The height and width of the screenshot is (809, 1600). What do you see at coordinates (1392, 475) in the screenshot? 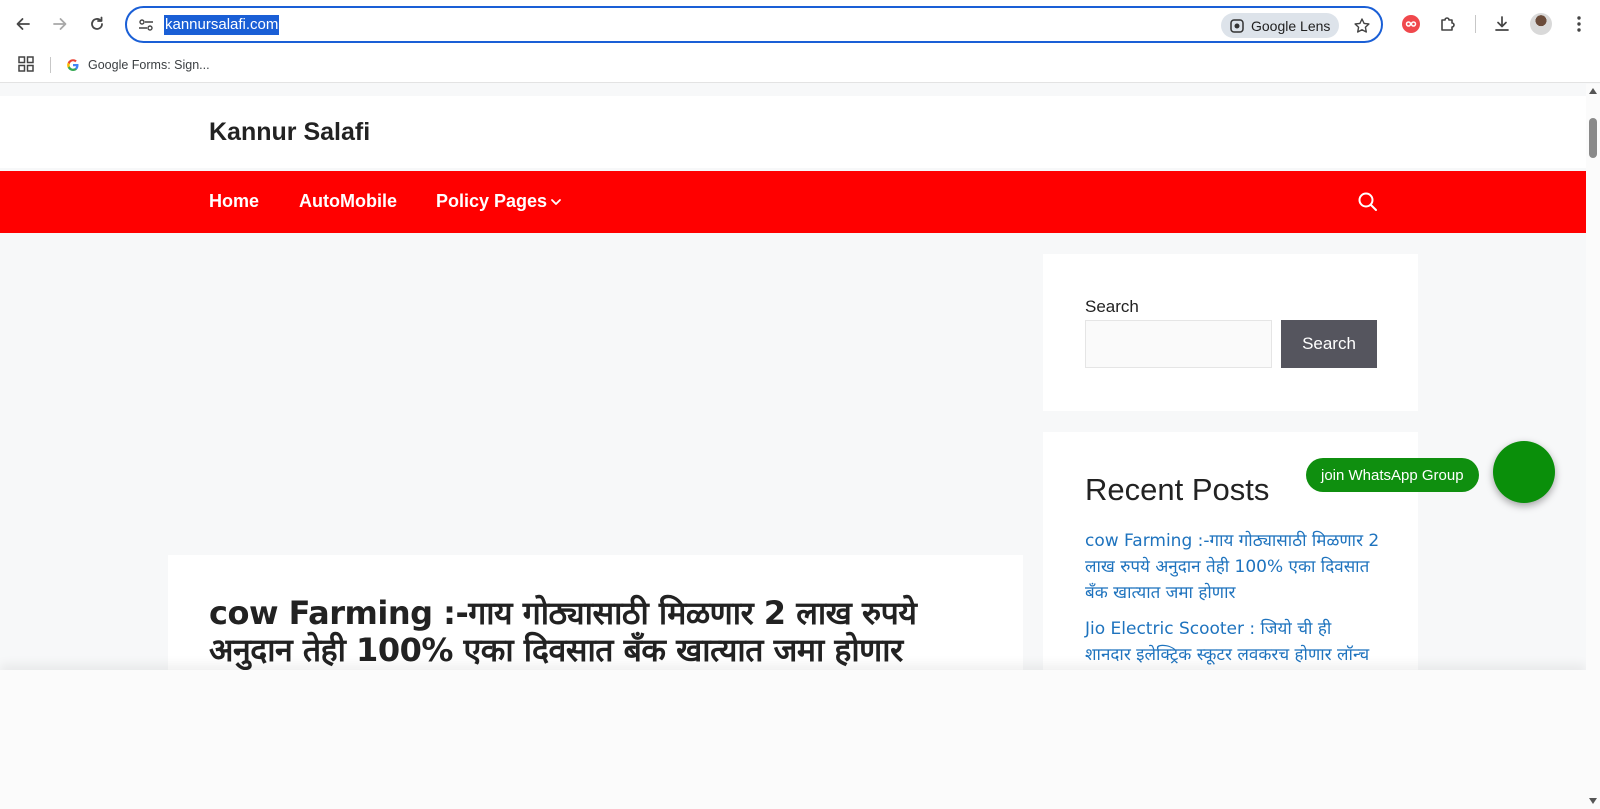
I see `whatsapp-join-label: join WhatsApp Group` at bounding box center [1392, 475].